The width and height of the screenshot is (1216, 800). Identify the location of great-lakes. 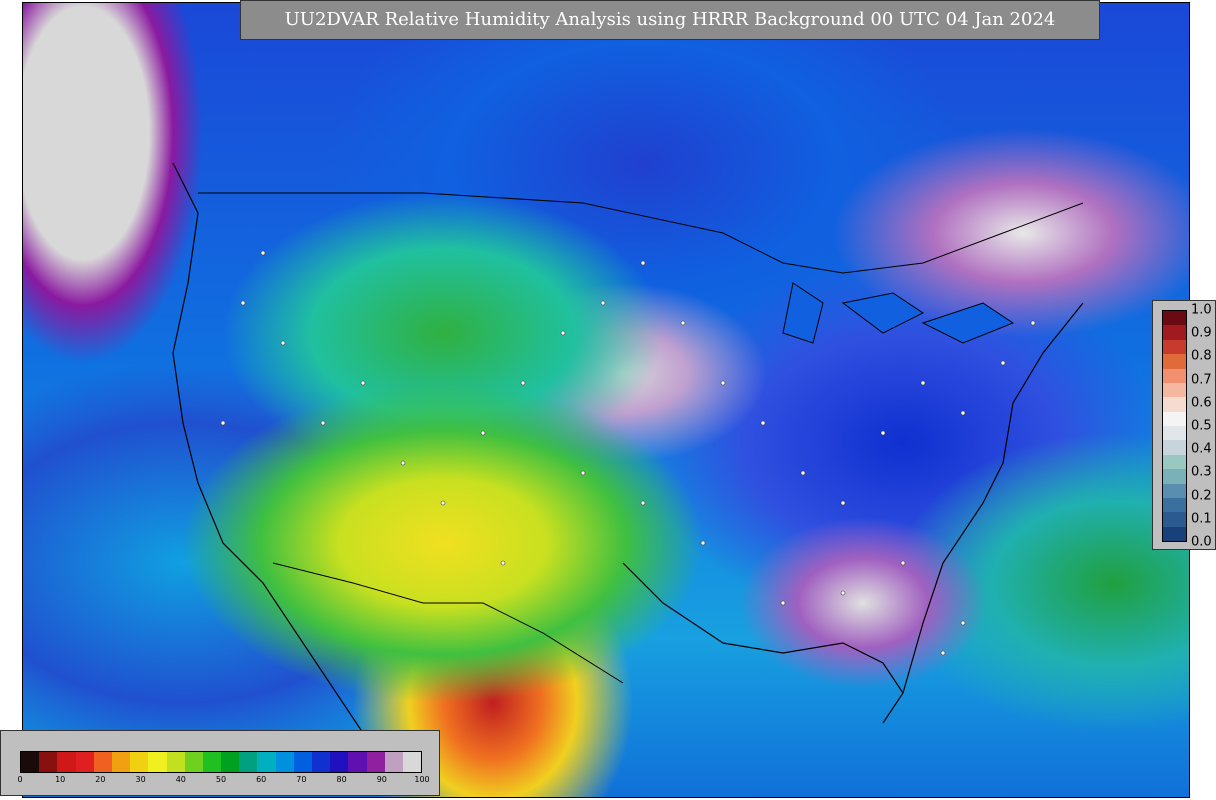
(898, 313).